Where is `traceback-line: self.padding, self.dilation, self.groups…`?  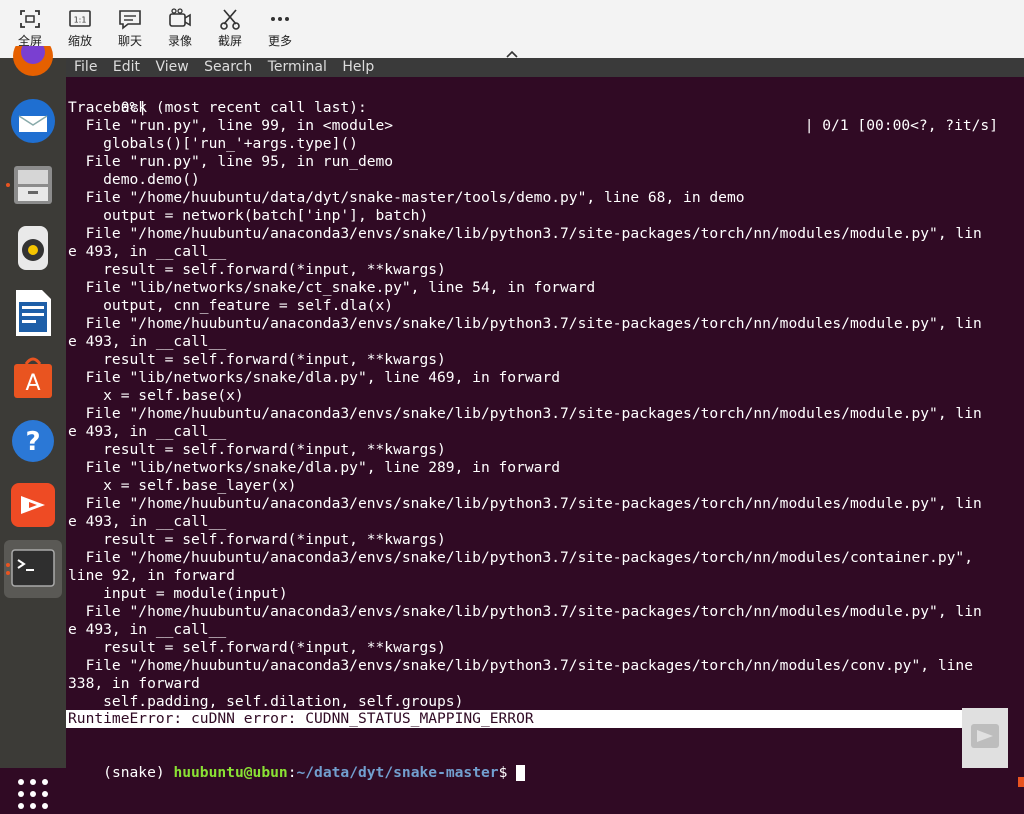 traceback-line: self.padding, self.dilation, self.groups… is located at coordinates (266, 701).